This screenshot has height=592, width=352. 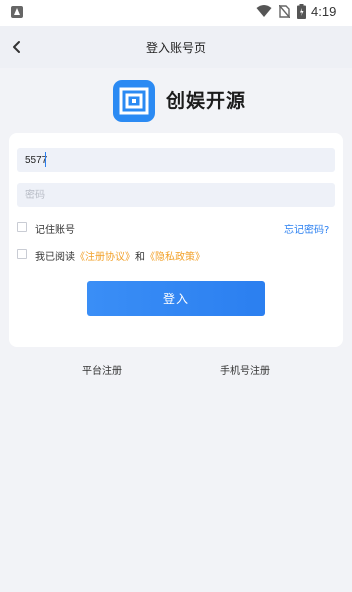 I want to click on phone-register-link: 手机号注册, so click(x=245, y=369).